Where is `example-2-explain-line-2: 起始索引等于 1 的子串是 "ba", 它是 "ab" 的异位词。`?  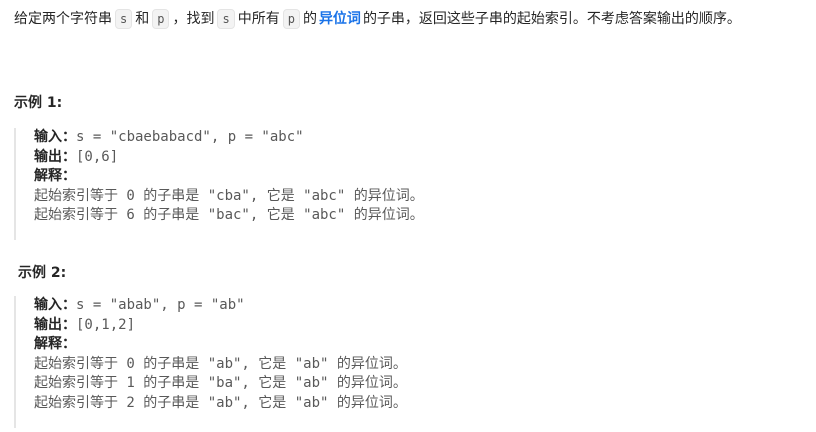
example-2-explain-line-2: 起始索引等于 1 的子串是 "ba", 它是 "ab" 的异位词。 is located at coordinates (220, 383).